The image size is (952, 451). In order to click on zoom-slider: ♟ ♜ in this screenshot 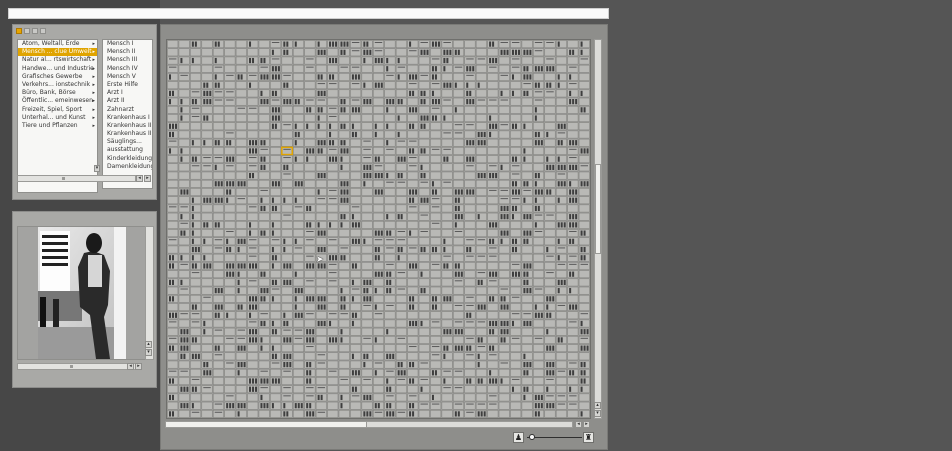, I will do `click(556, 438)`.